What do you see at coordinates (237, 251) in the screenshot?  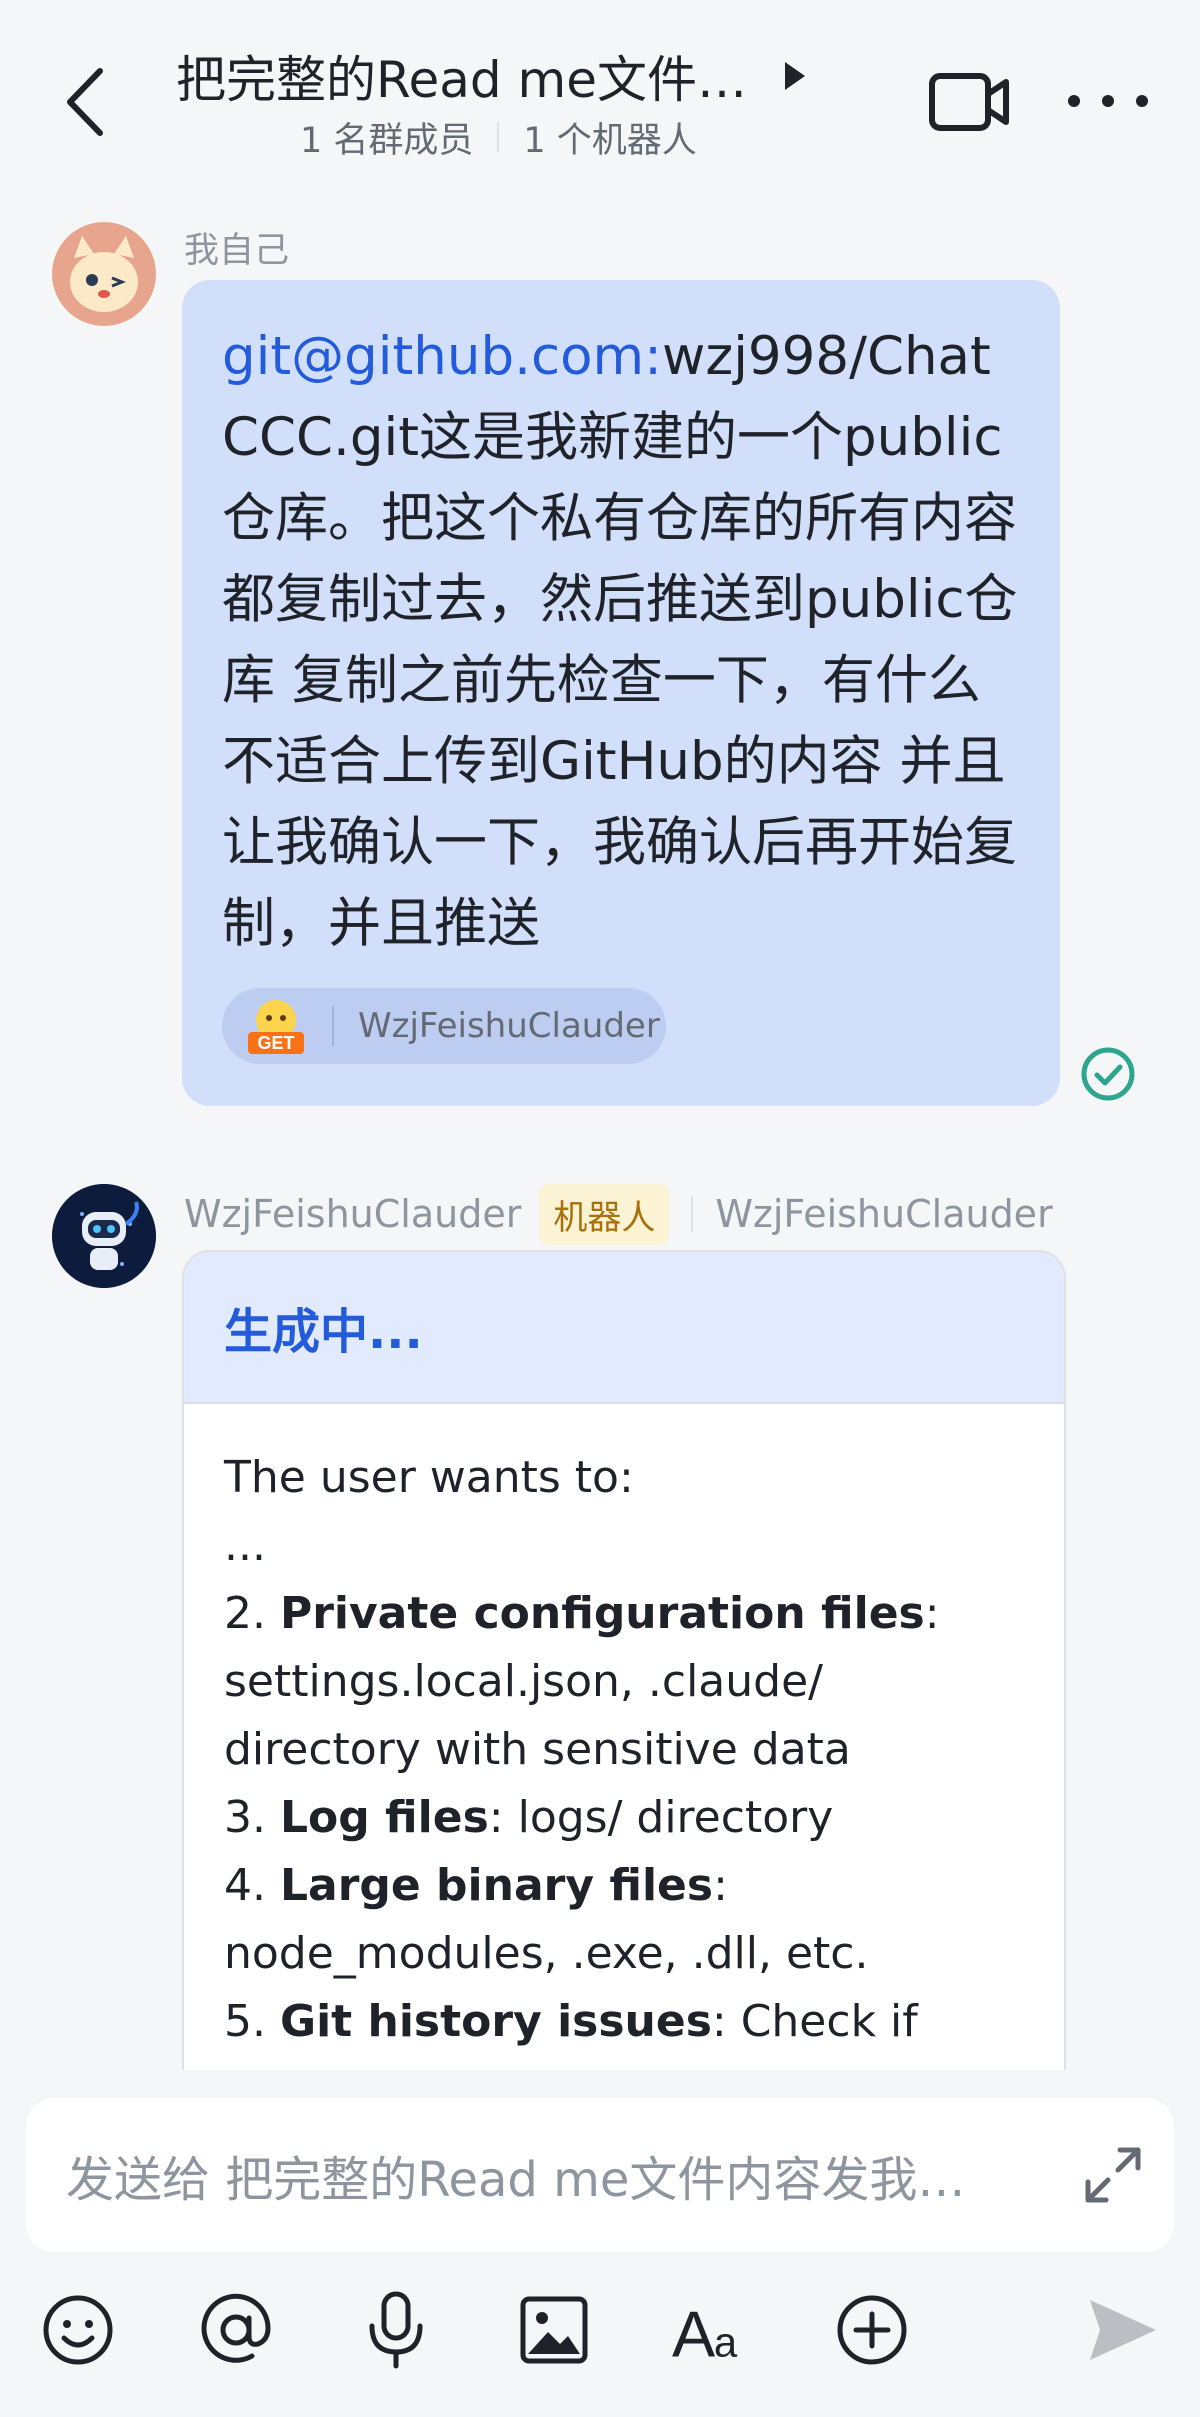 I see `sender-name-self: 我自己` at bounding box center [237, 251].